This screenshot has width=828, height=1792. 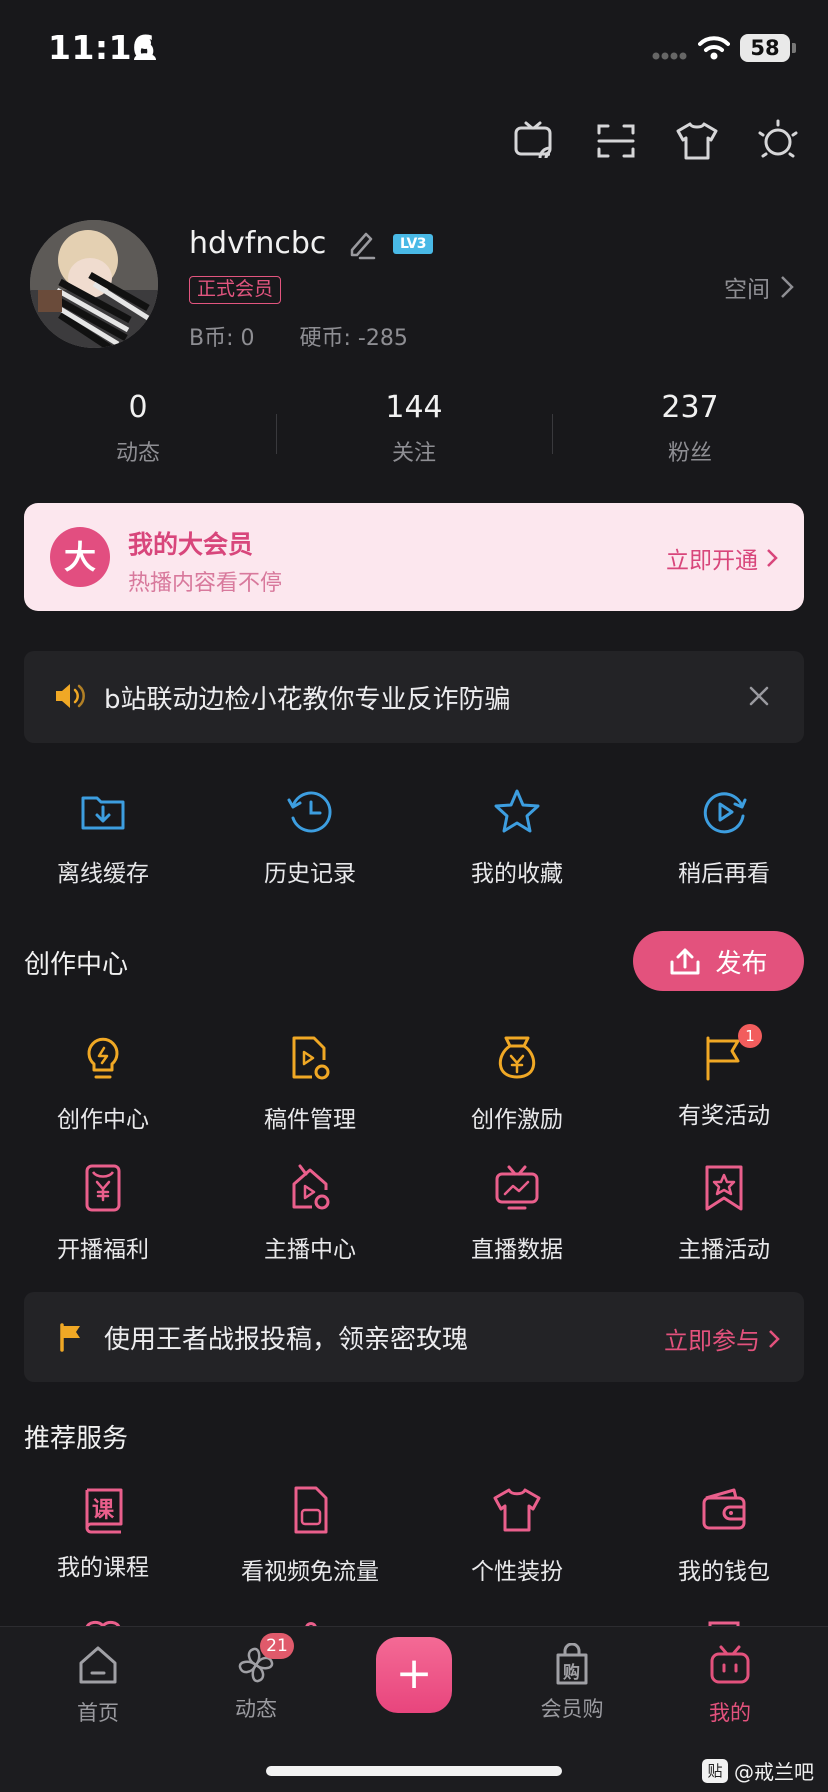 I want to click on theme-sun-icon, so click(x=778, y=141).